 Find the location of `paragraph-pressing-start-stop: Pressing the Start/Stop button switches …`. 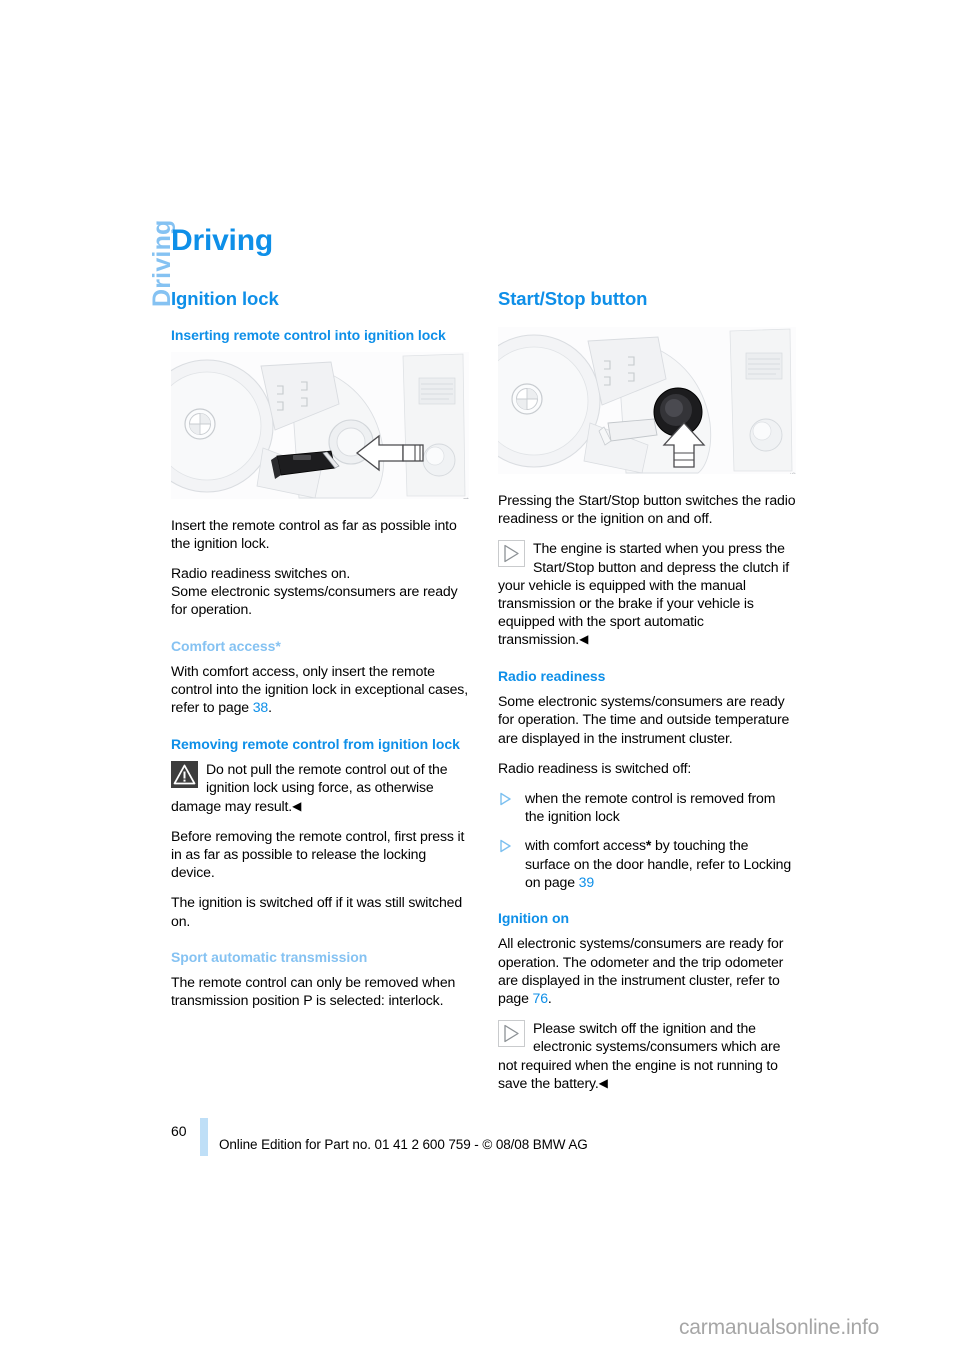

paragraph-pressing-start-stop: Pressing the Start/Stop button switches … is located at coordinates (647, 509).